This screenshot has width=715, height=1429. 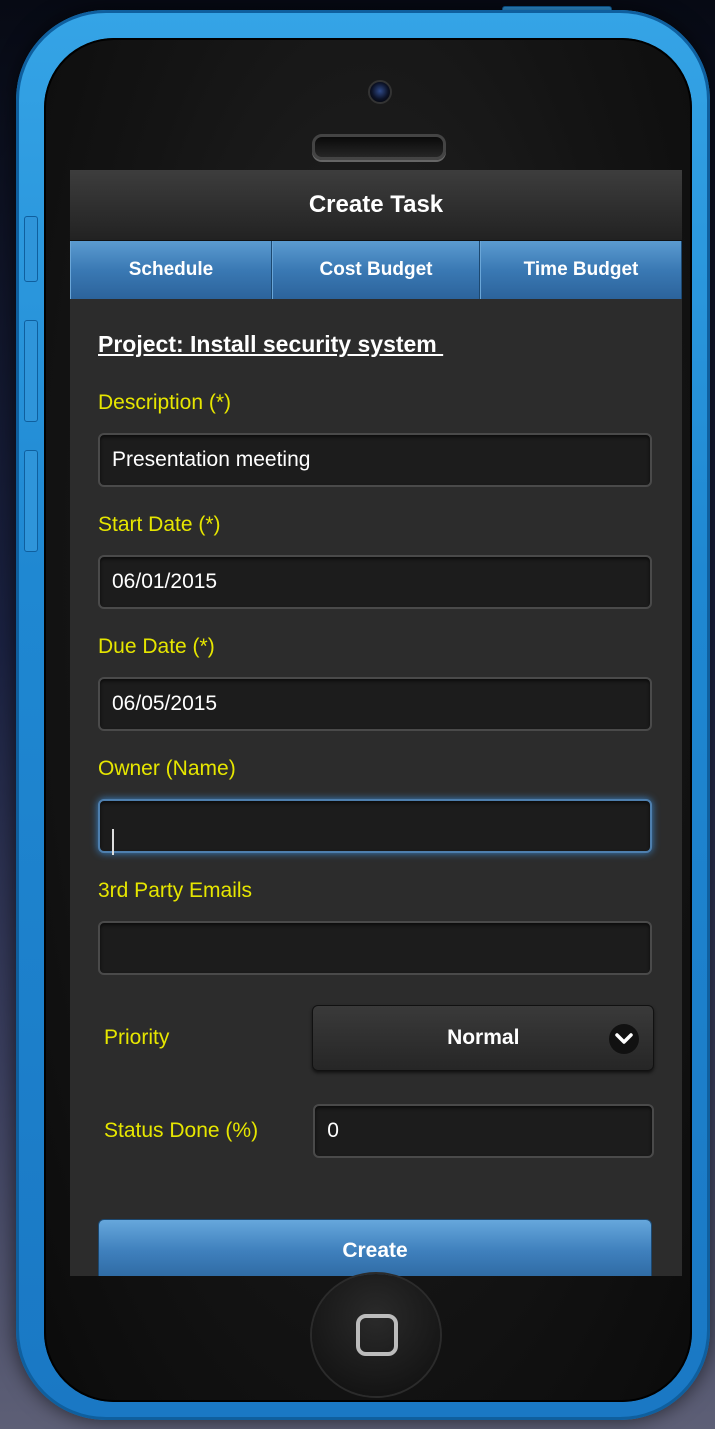 What do you see at coordinates (376, 205) in the screenshot?
I see `page-title: Create Task` at bounding box center [376, 205].